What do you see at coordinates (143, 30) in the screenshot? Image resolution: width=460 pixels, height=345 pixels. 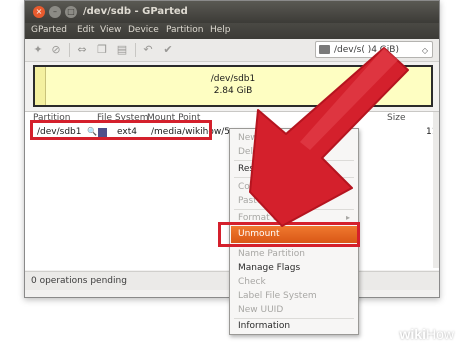 I see `menu-device: Device` at bounding box center [143, 30].